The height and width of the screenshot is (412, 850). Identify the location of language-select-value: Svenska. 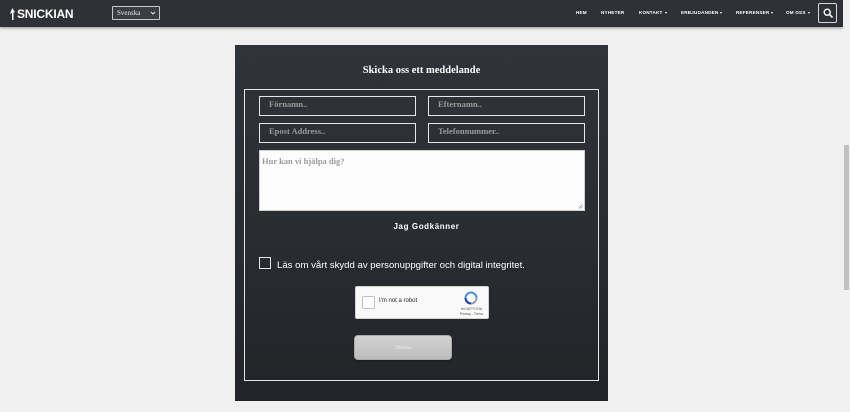
(129, 13).